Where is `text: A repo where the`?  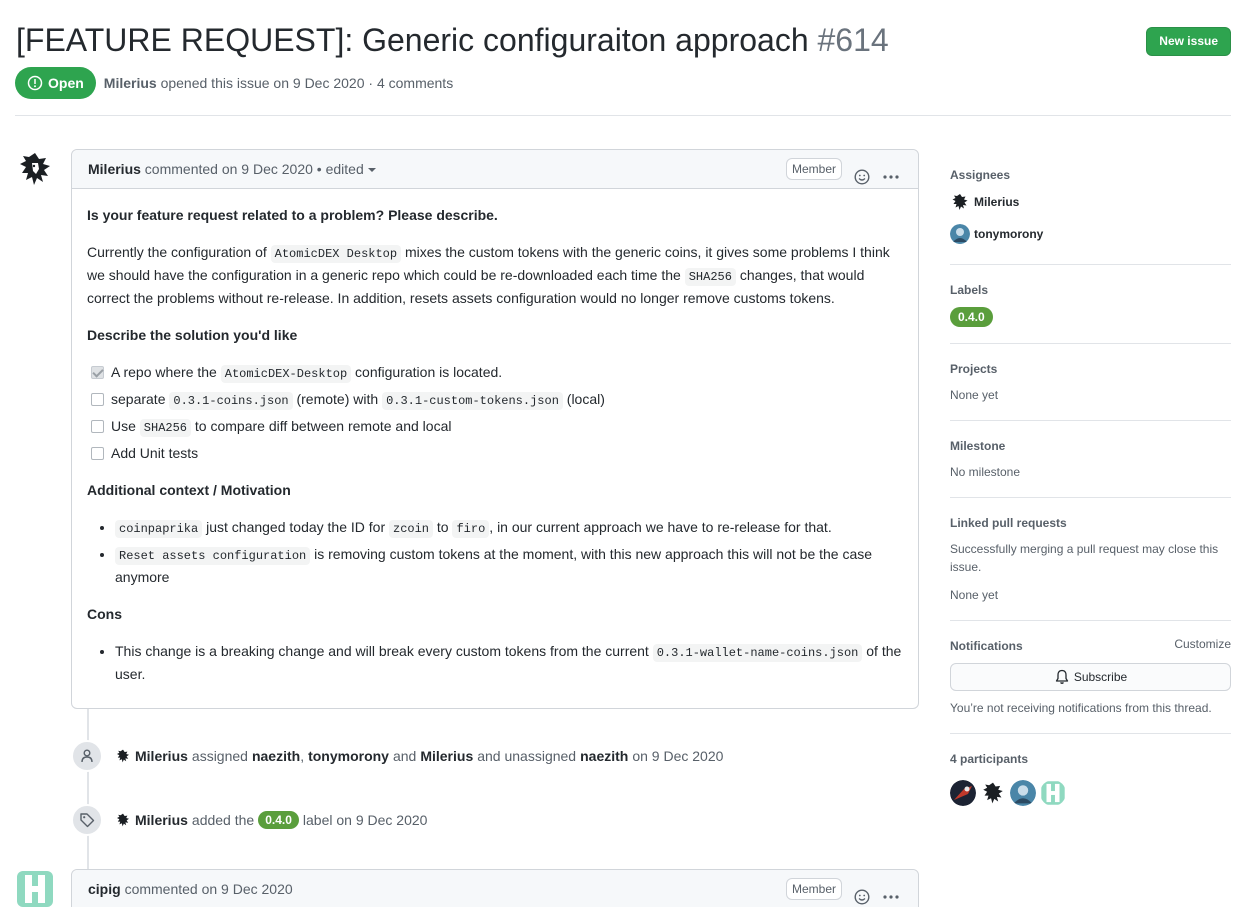
text: A repo where the is located at coordinates (166, 372).